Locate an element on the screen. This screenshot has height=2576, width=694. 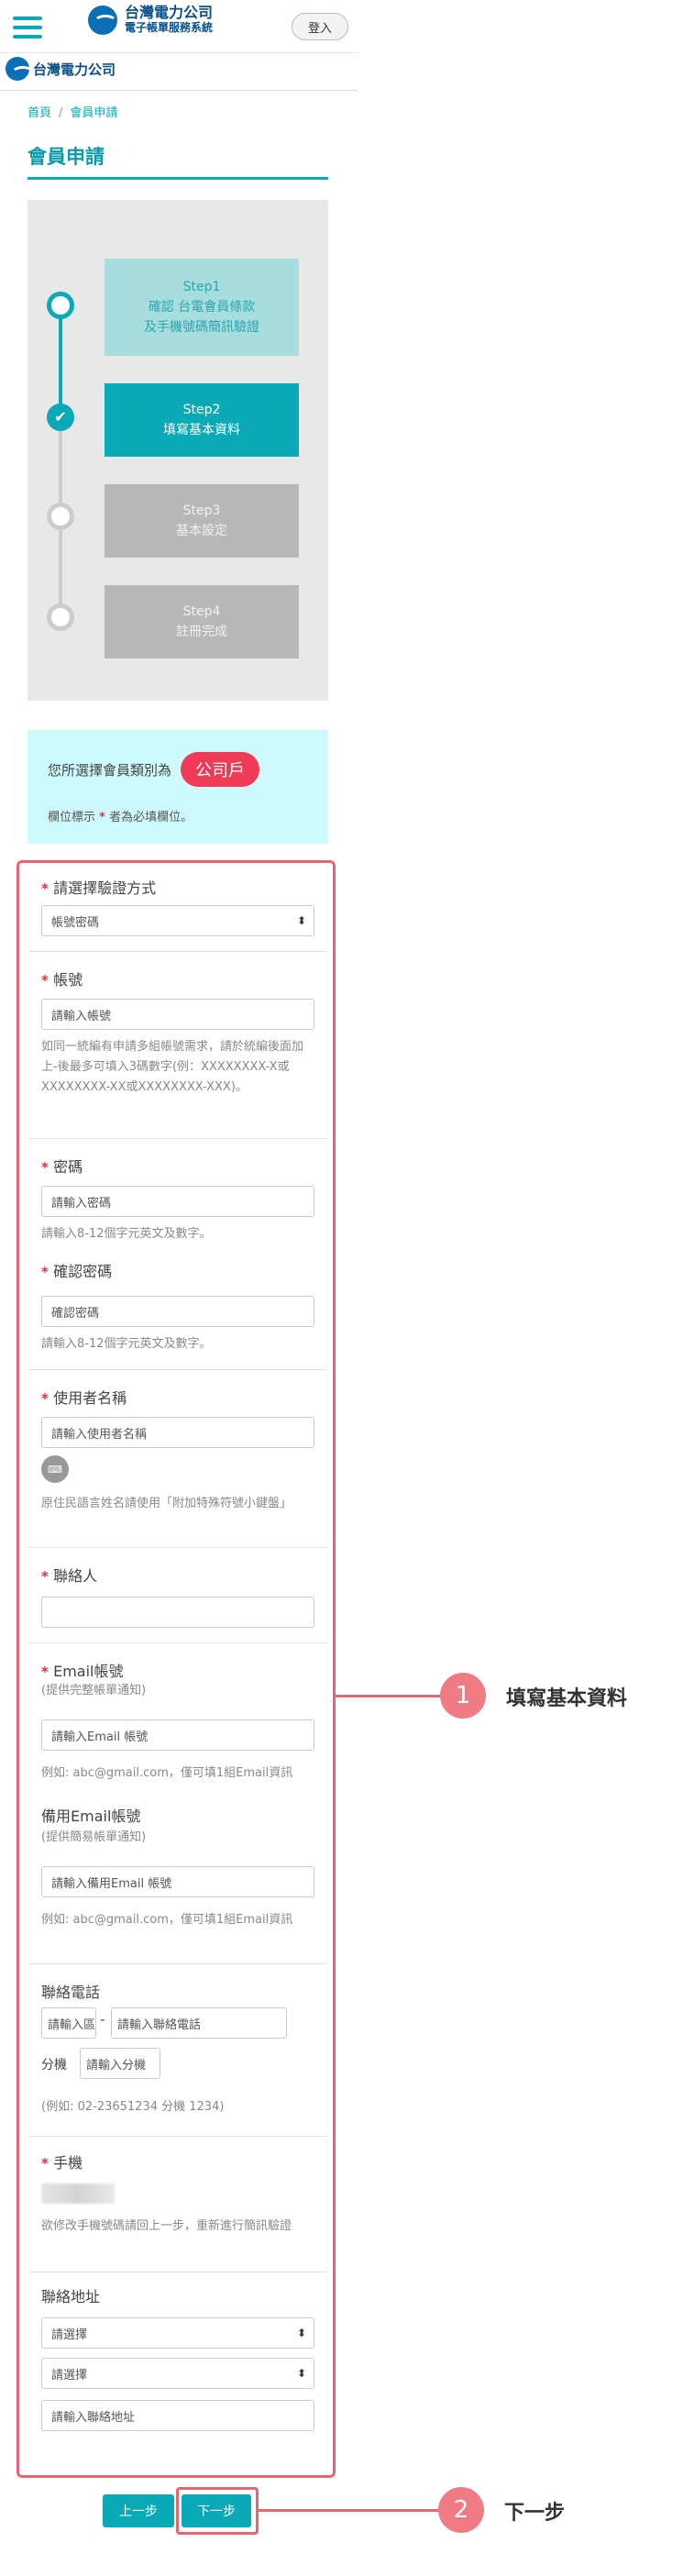
header-divider is located at coordinates (179, 90).